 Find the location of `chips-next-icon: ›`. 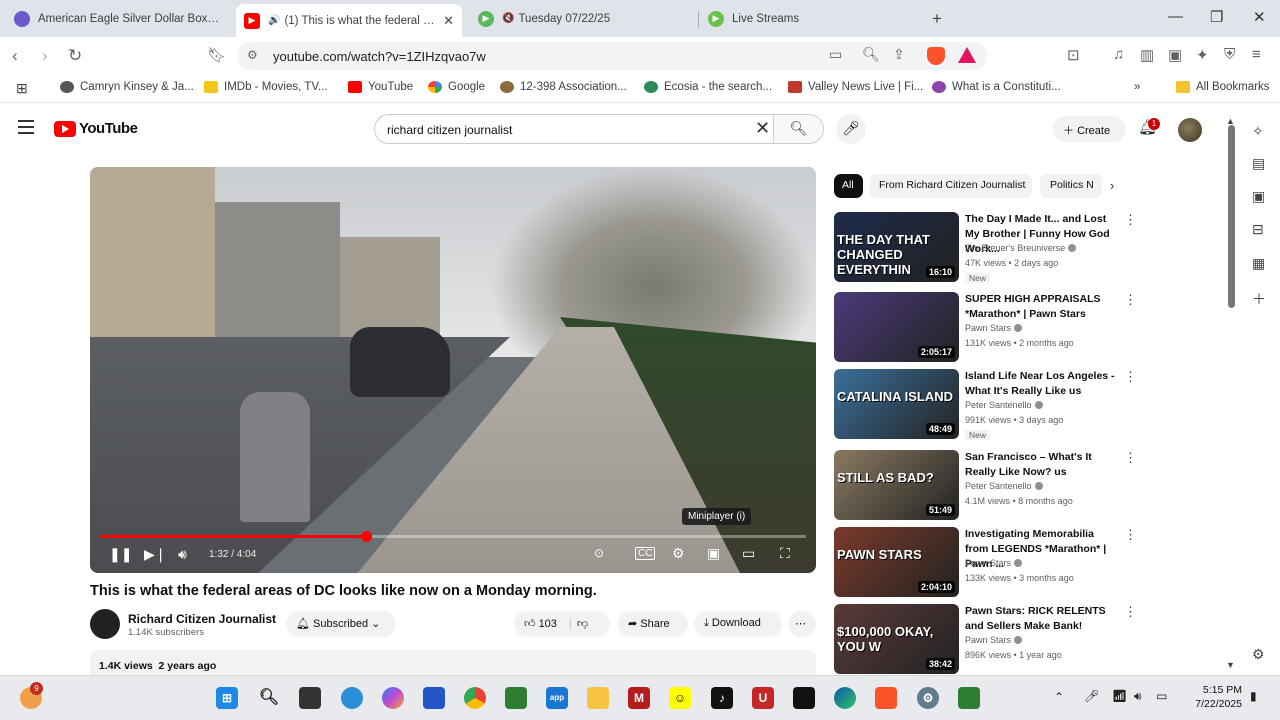

chips-next-icon: › is located at coordinates (1112, 185).